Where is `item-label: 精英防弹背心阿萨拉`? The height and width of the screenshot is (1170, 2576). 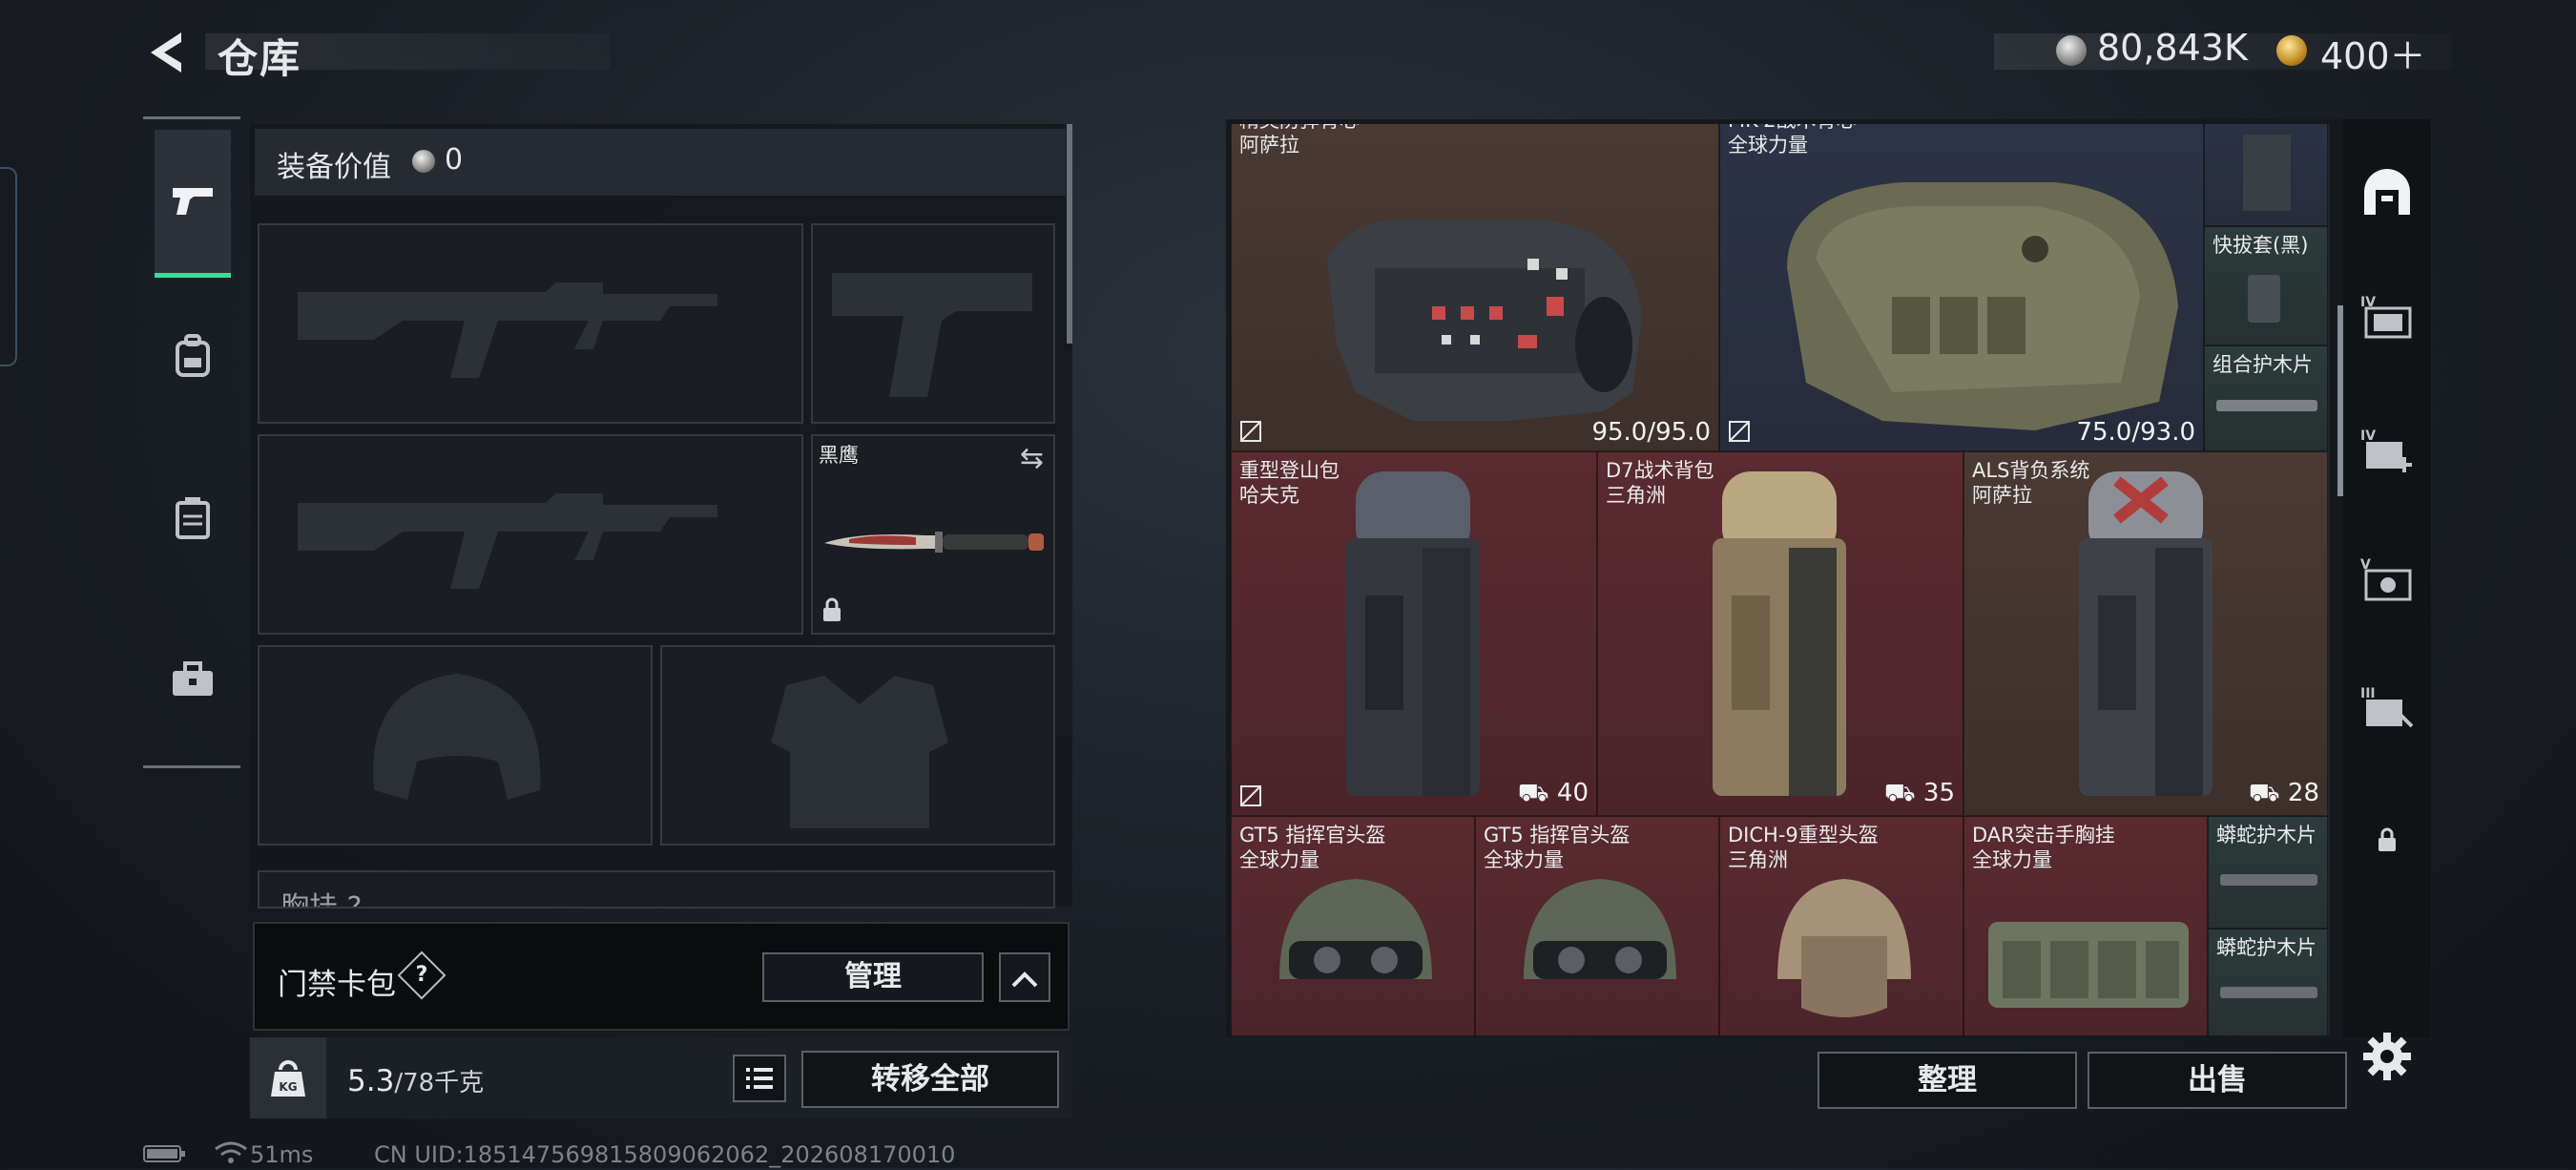
item-label: 精英防弹背心阿萨拉 is located at coordinates (1299, 140).